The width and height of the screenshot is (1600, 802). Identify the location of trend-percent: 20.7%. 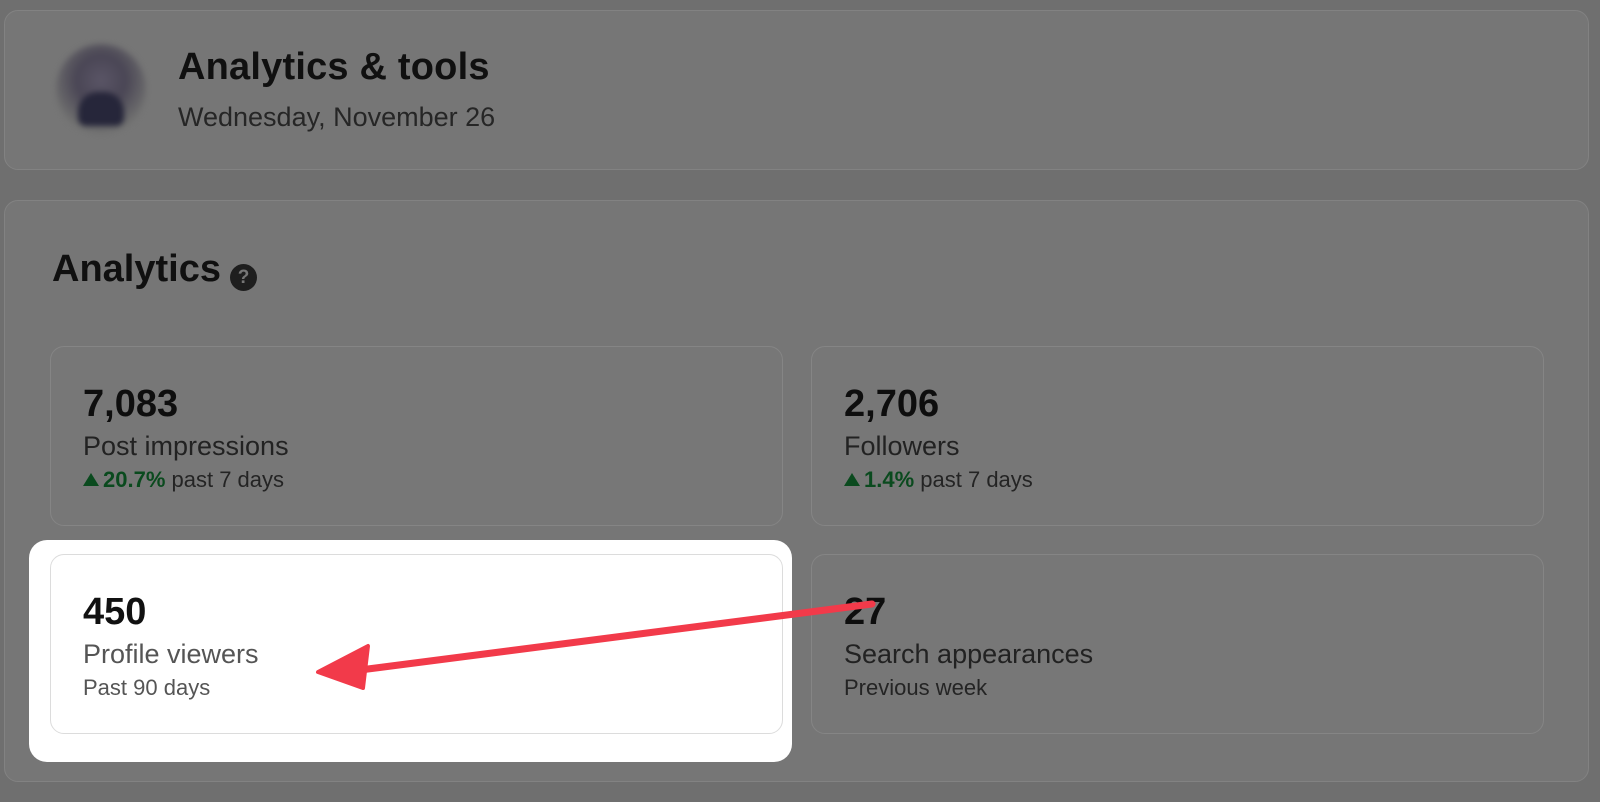
(134, 479).